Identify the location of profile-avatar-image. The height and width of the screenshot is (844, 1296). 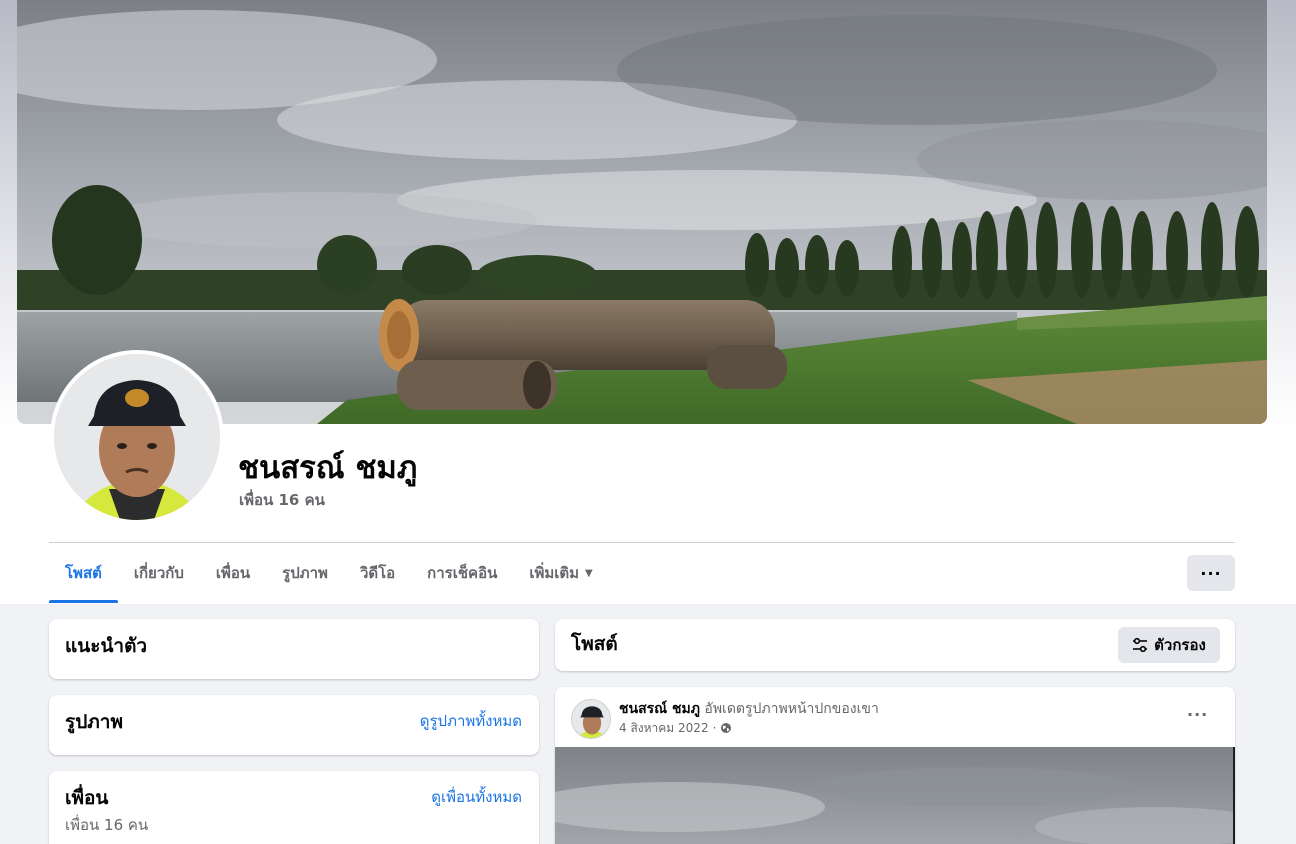
(137, 437).